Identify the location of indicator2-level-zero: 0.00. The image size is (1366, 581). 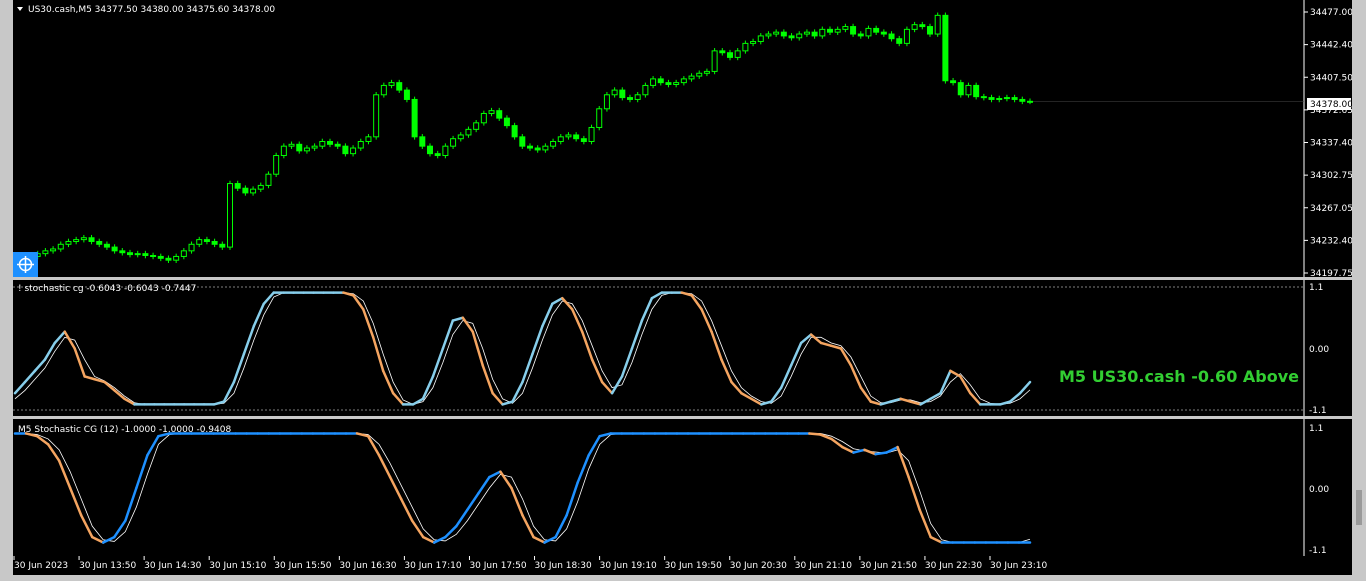
(1319, 490).